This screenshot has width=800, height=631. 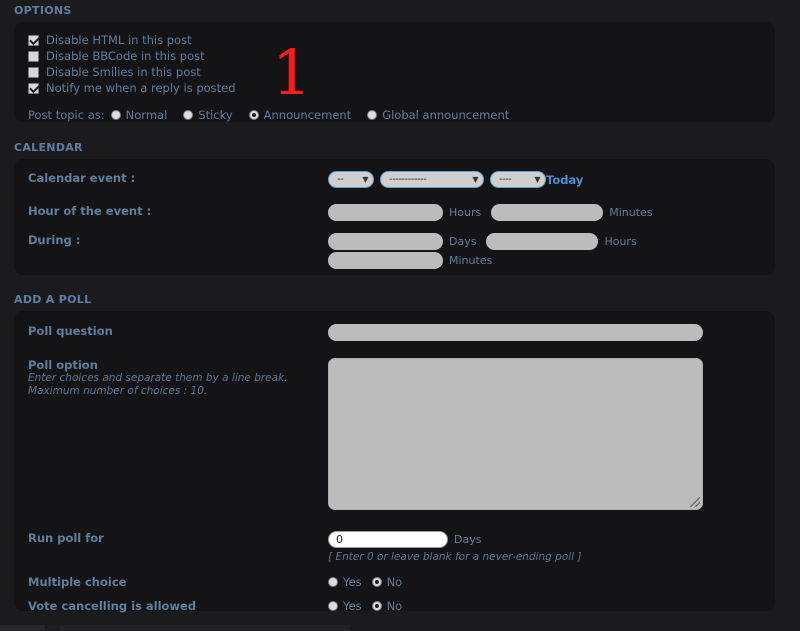 I want to click on multiple-choice-row: Multiple choice Yes No, so click(x=394, y=582).